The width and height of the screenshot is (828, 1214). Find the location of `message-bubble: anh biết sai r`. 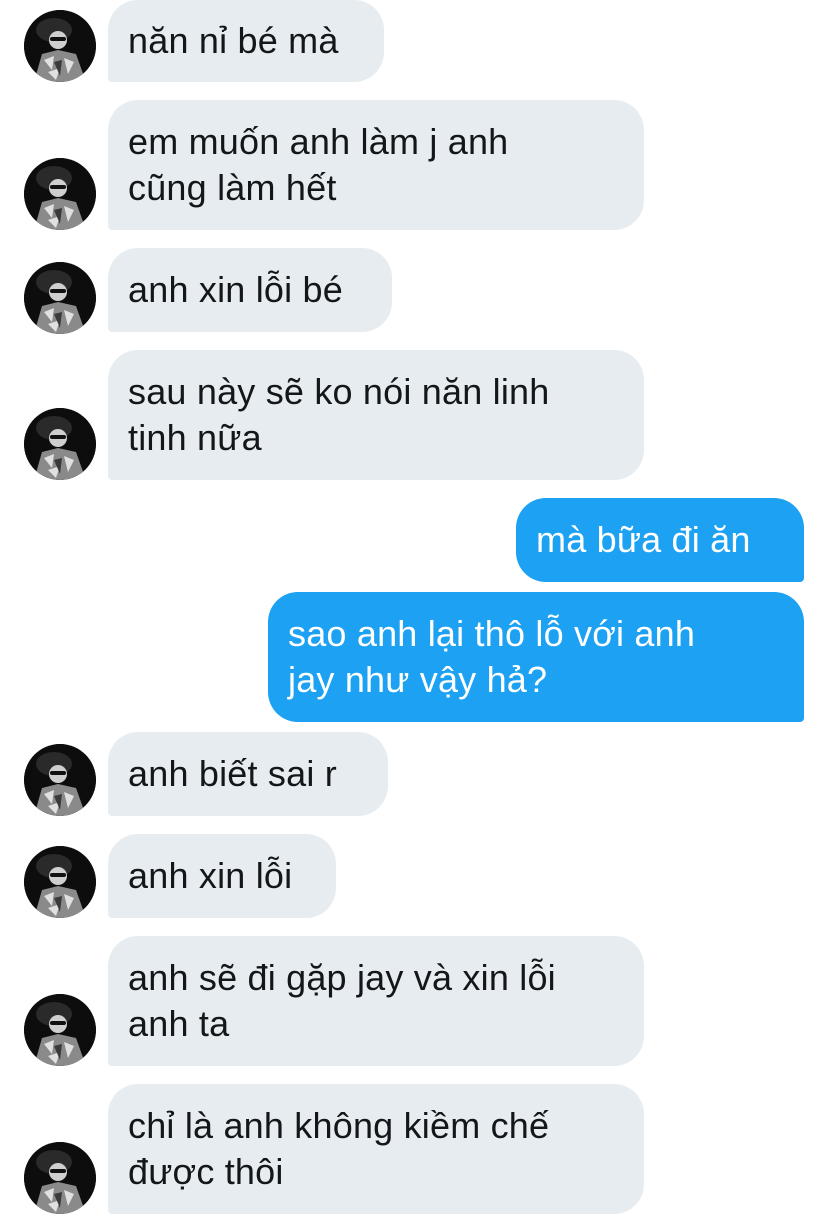

message-bubble: anh biết sai r is located at coordinates (248, 774).